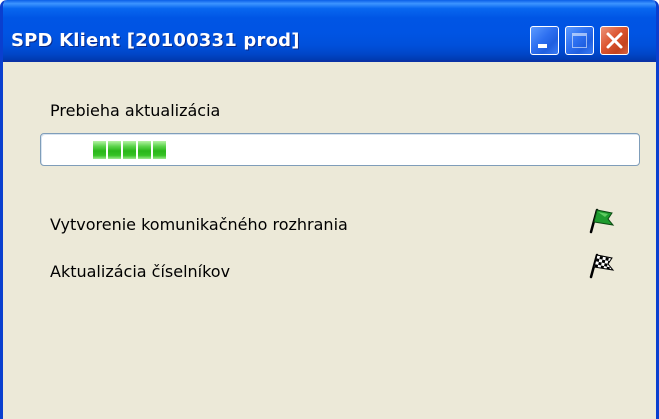 The image size is (659, 419). Describe the element at coordinates (155, 40) in the screenshot. I see `window-title: SPD Klient [20100331 prod]` at that location.